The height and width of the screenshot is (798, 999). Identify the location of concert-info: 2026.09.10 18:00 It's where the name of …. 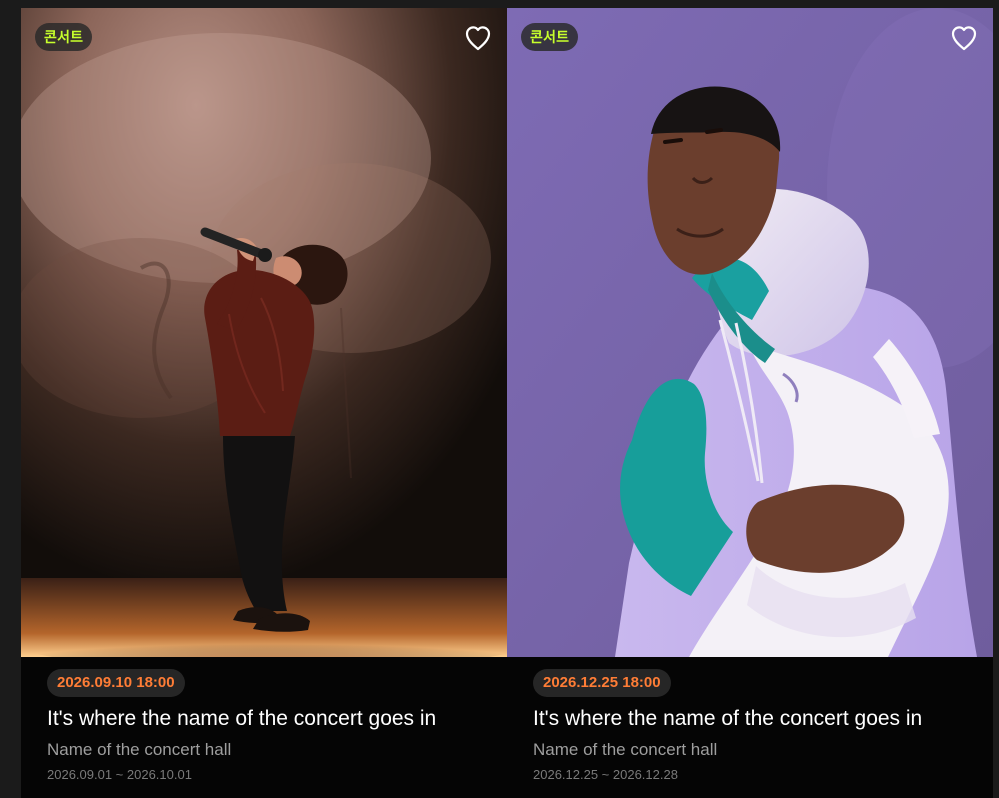
(272, 726).